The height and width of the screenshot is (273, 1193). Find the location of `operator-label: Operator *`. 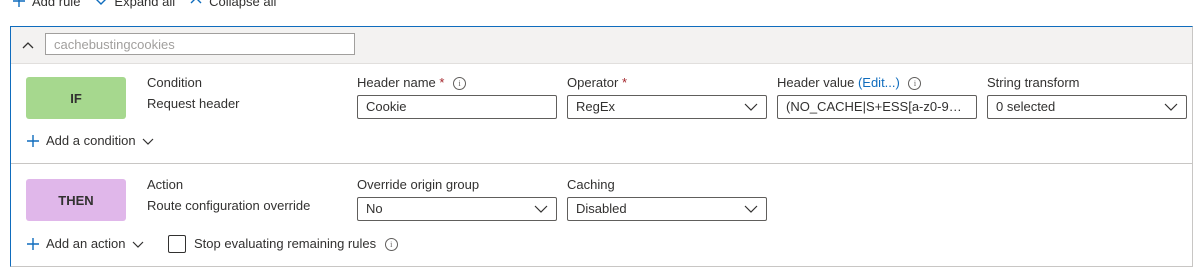

operator-label: Operator * is located at coordinates (597, 82).